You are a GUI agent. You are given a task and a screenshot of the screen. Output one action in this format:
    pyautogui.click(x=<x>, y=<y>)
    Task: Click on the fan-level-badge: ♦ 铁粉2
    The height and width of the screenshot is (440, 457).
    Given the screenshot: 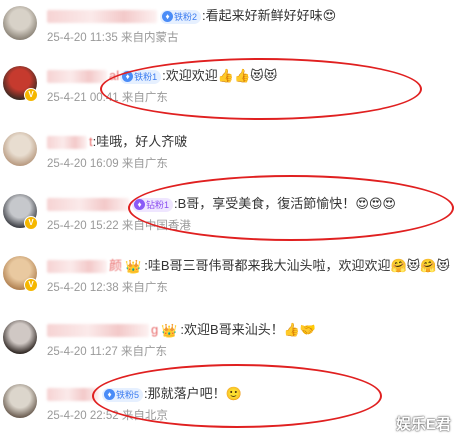 What is the action you would take?
    pyautogui.click(x=181, y=16)
    